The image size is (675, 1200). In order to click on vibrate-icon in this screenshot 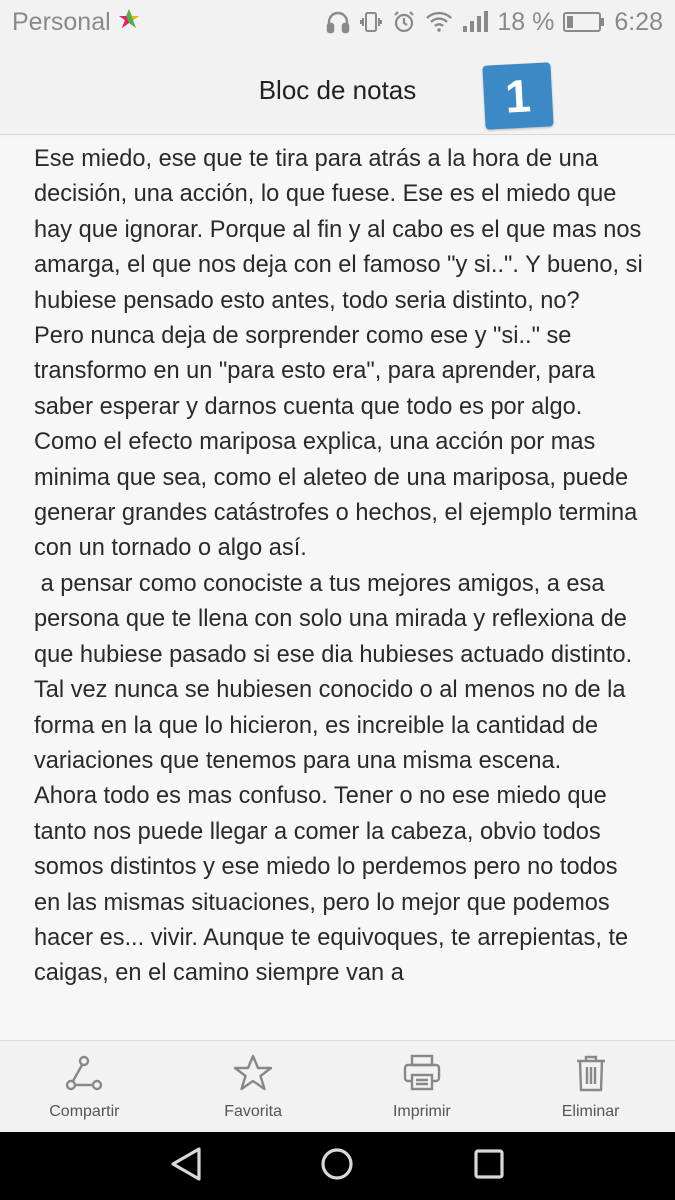, I will do `click(371, 22)`.